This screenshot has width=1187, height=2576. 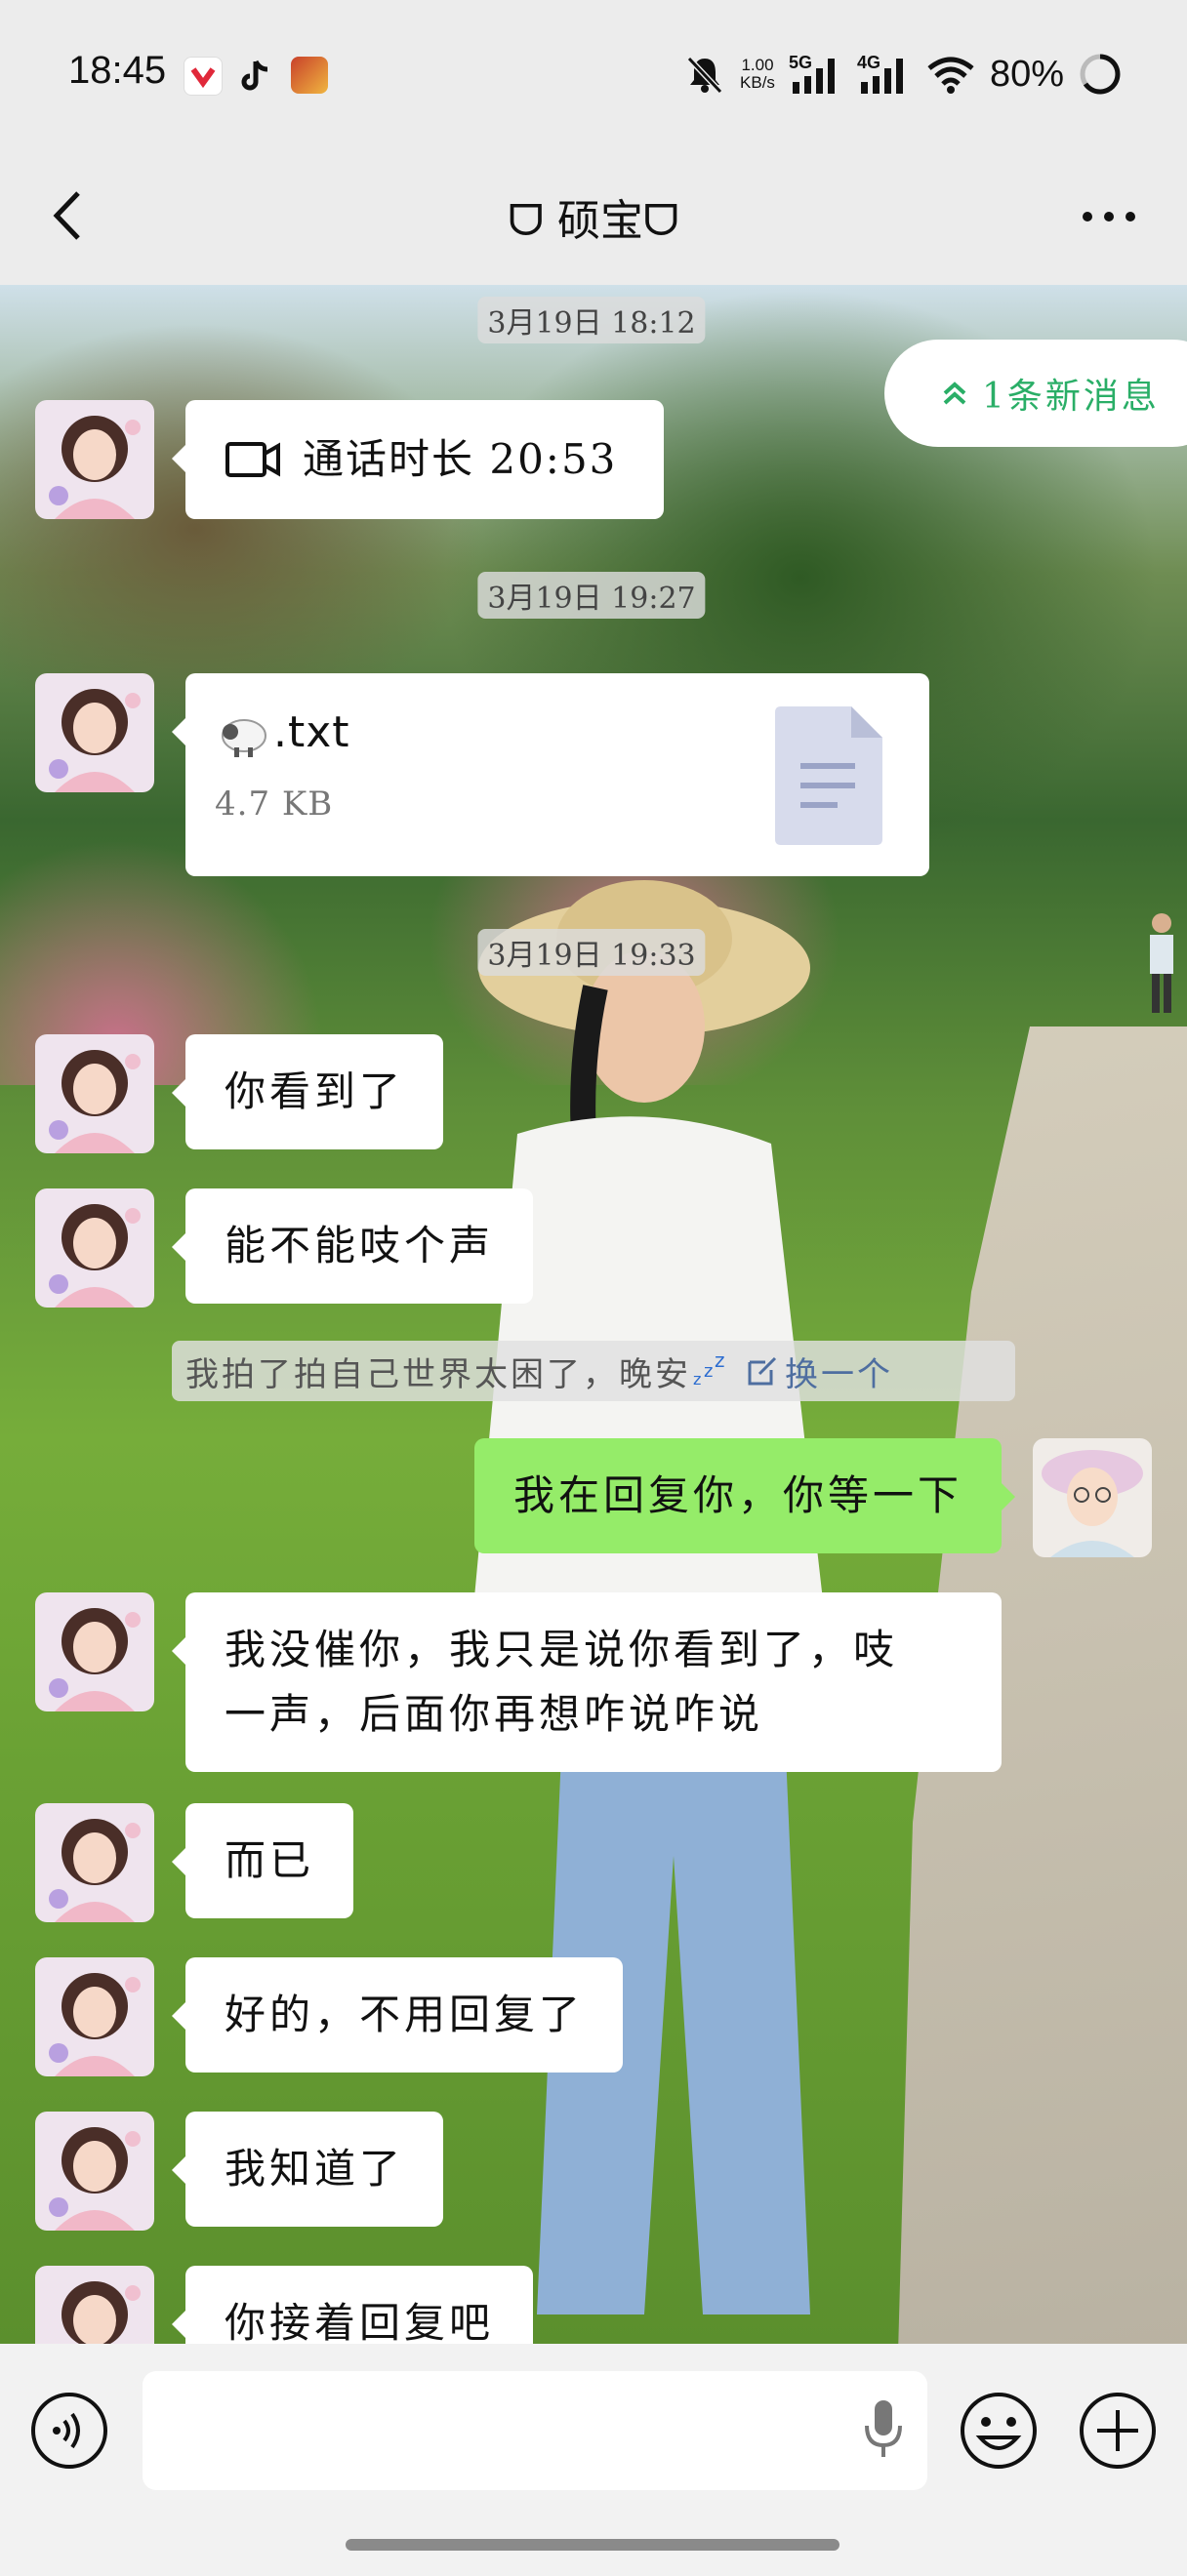 I want to click on pat-notice: 我拍了拍自己世界太困了，晚安 zzz 换一个, so click(x=593, y=1371).